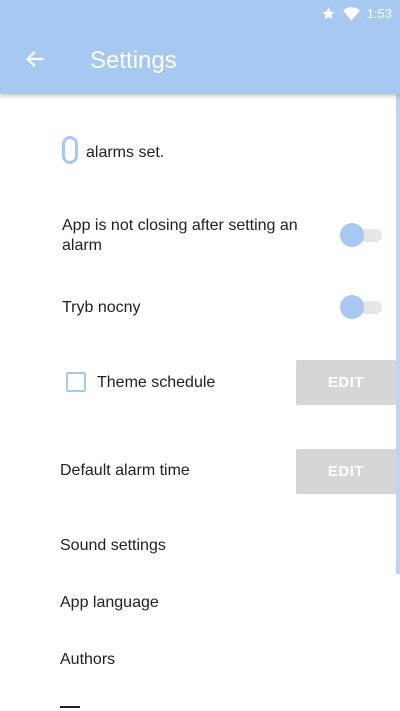 This screenshot has width=400, height=711. I want to click on alarm-count-badge: 0, so click(70, 150).